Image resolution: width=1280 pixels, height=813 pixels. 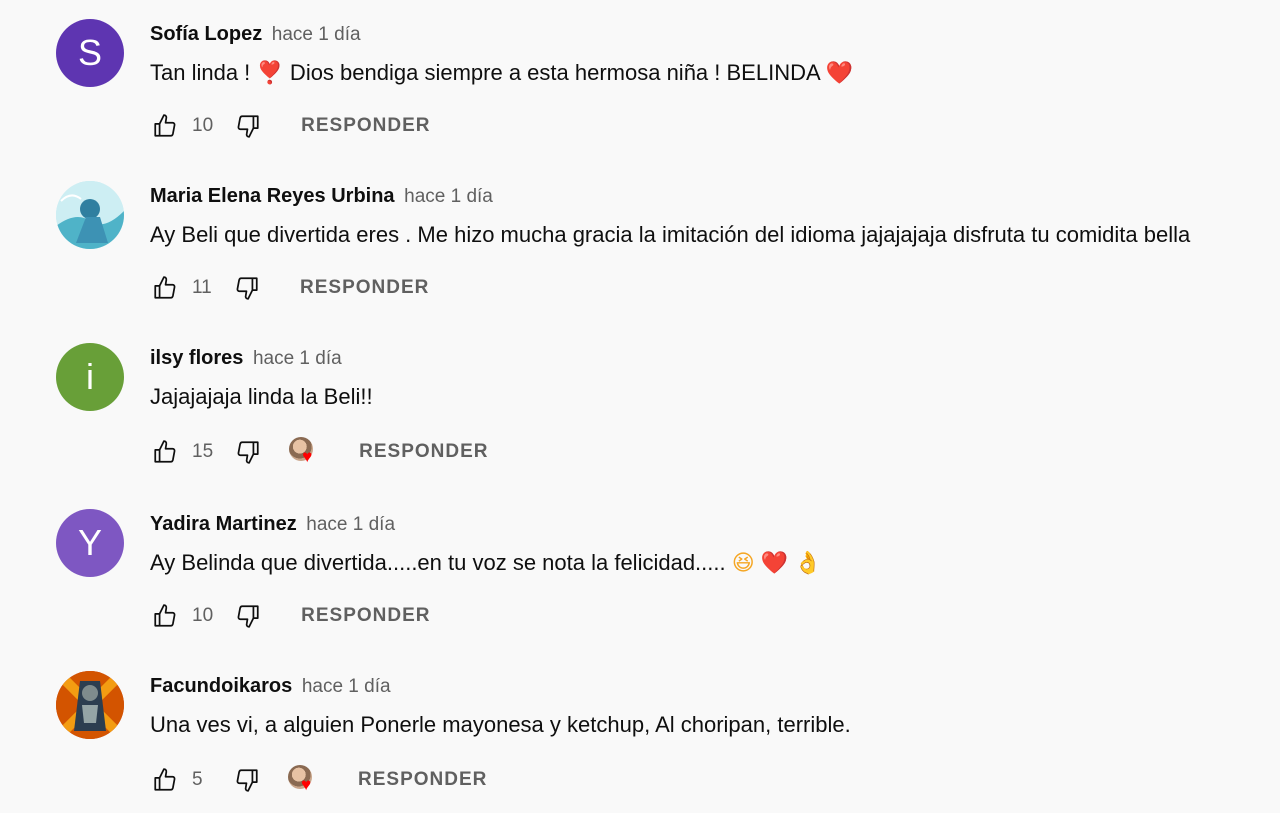 What do you see at coordinates (261, 396) in the screenshot?
I see `comment-text: Jajajajaja linda la Beli!!` at bounding box center [261, 396].